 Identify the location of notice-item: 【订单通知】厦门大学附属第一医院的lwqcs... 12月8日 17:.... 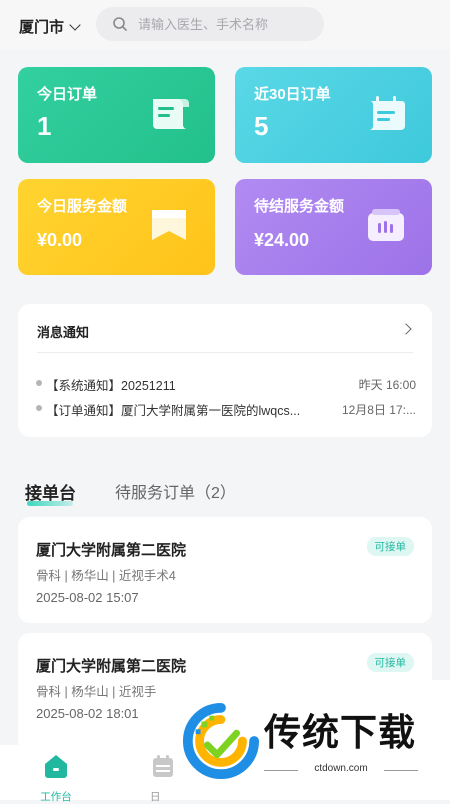
(226, 409).